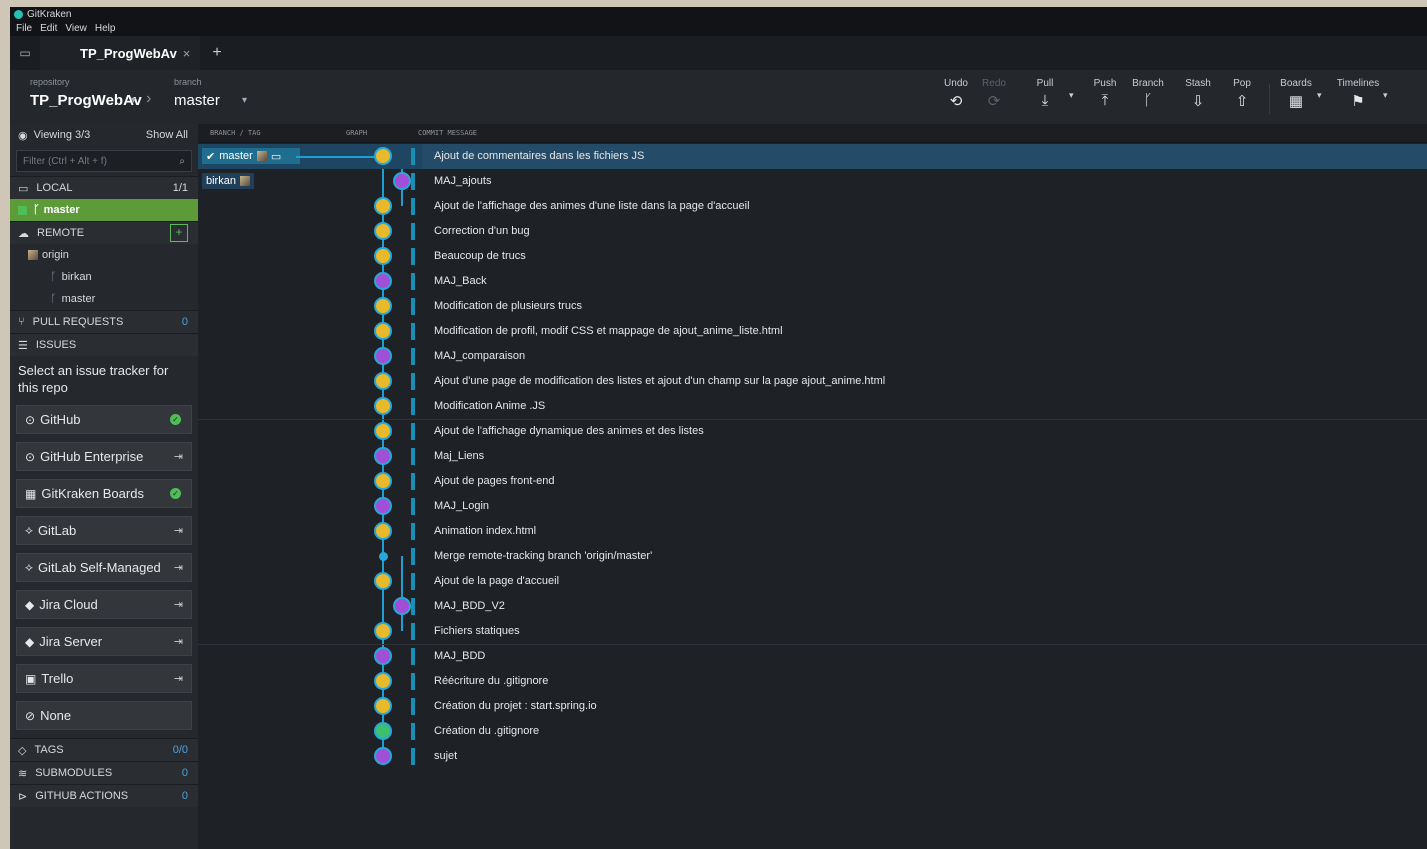 The width and height of the screenshot is (1427, 849). Describe the element at coordinates (104, 456) in the screenshot. I see `tracker-github-enterprise: ⊙ GitHub Enterprise ⇥` at that location.